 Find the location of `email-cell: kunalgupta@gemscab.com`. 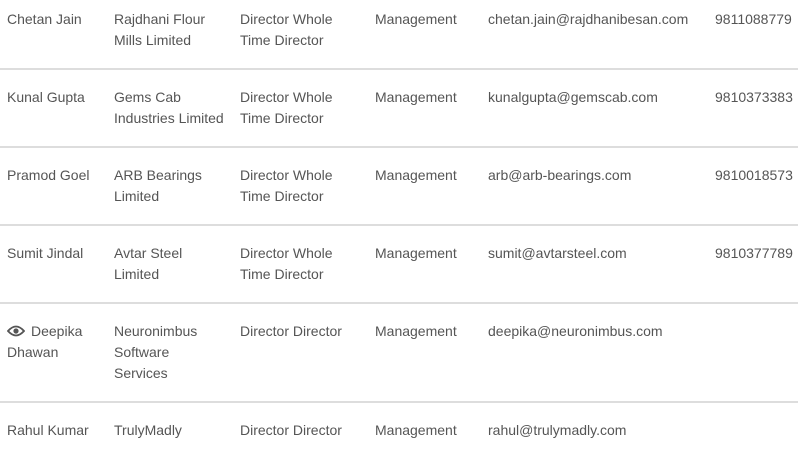

email-cell: kunalgupta@gemscab.com is located at coordinates (594, 108).